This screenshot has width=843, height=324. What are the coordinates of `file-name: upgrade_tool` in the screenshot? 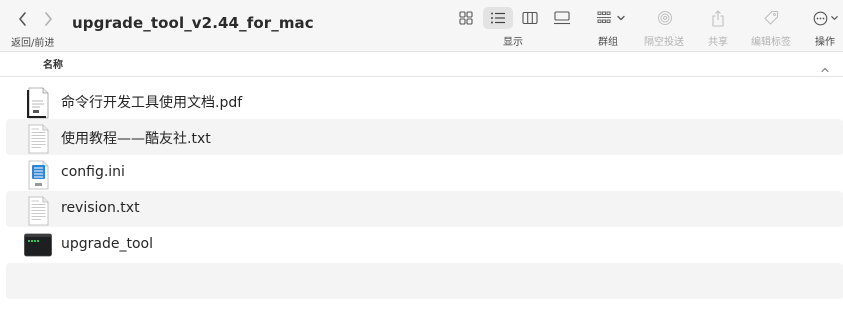 It's located at (107, 244).